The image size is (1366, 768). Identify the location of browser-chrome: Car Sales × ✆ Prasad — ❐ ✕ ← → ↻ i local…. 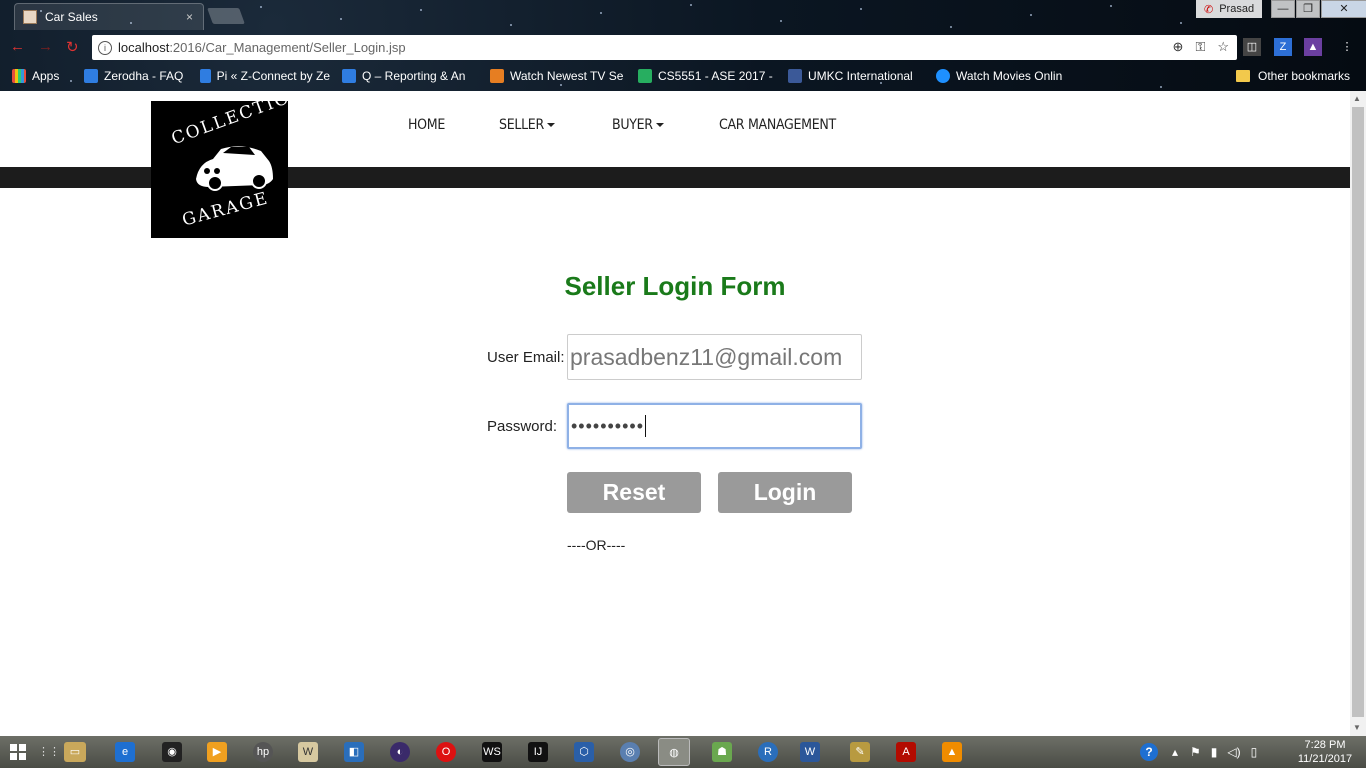
(683, 45).